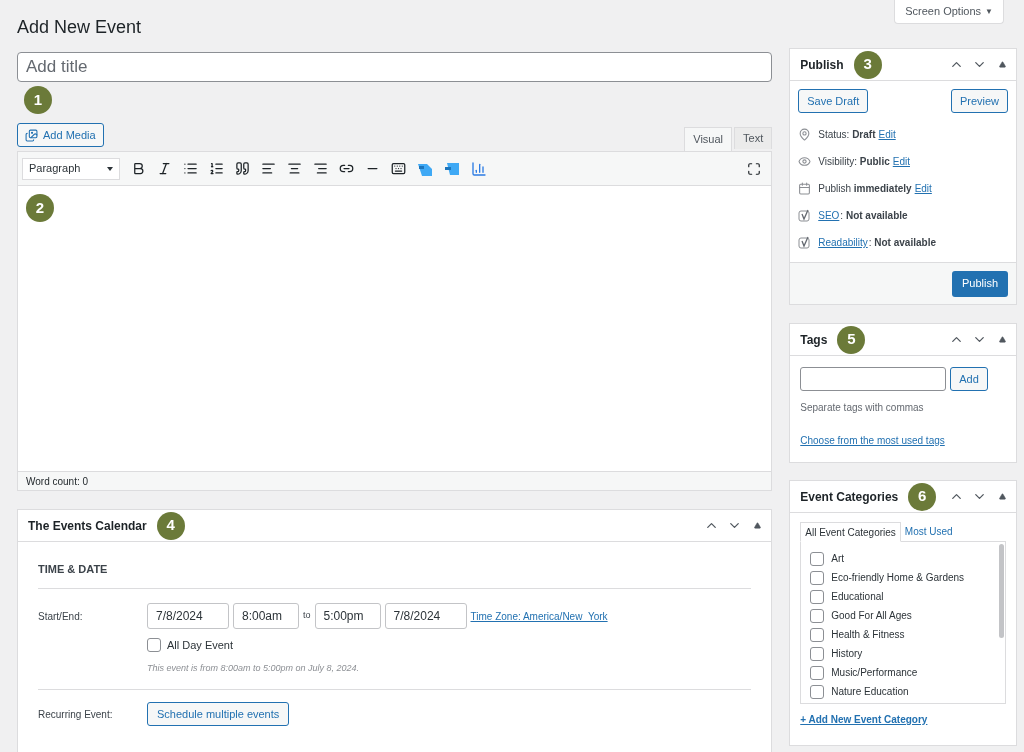  Describe the element at coordinates (903, 719) in the screenshot. I see `add-category-link: + Add New Event Category` at that location.